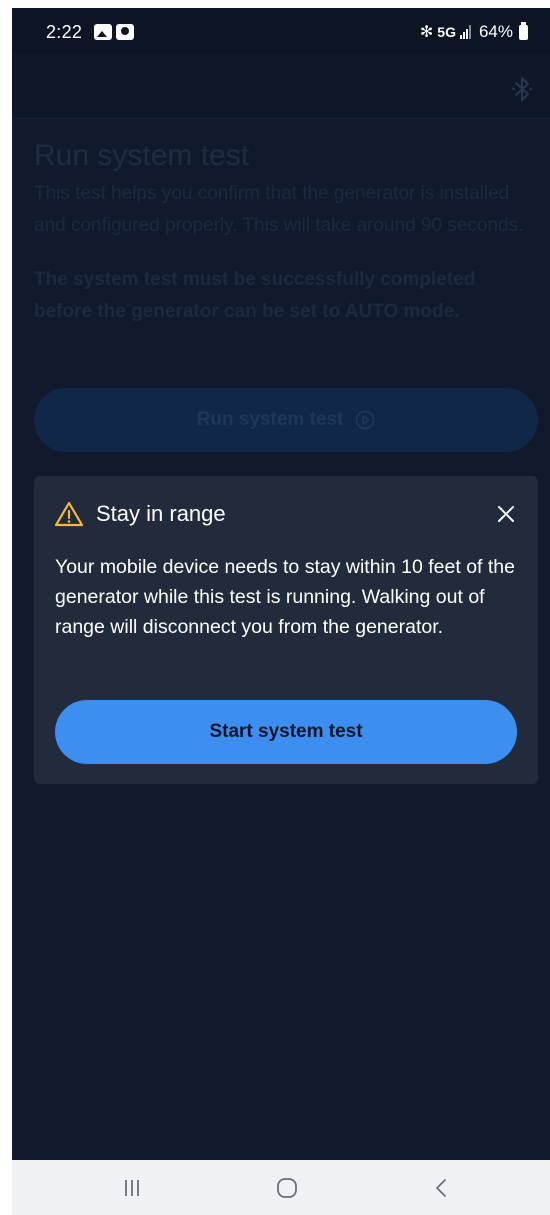 The image size is (550, 1215). What do you see at coordinates (103, 32) in the screenshot?
I see `gallery-notification-icon` at bounding box center [103, 32].